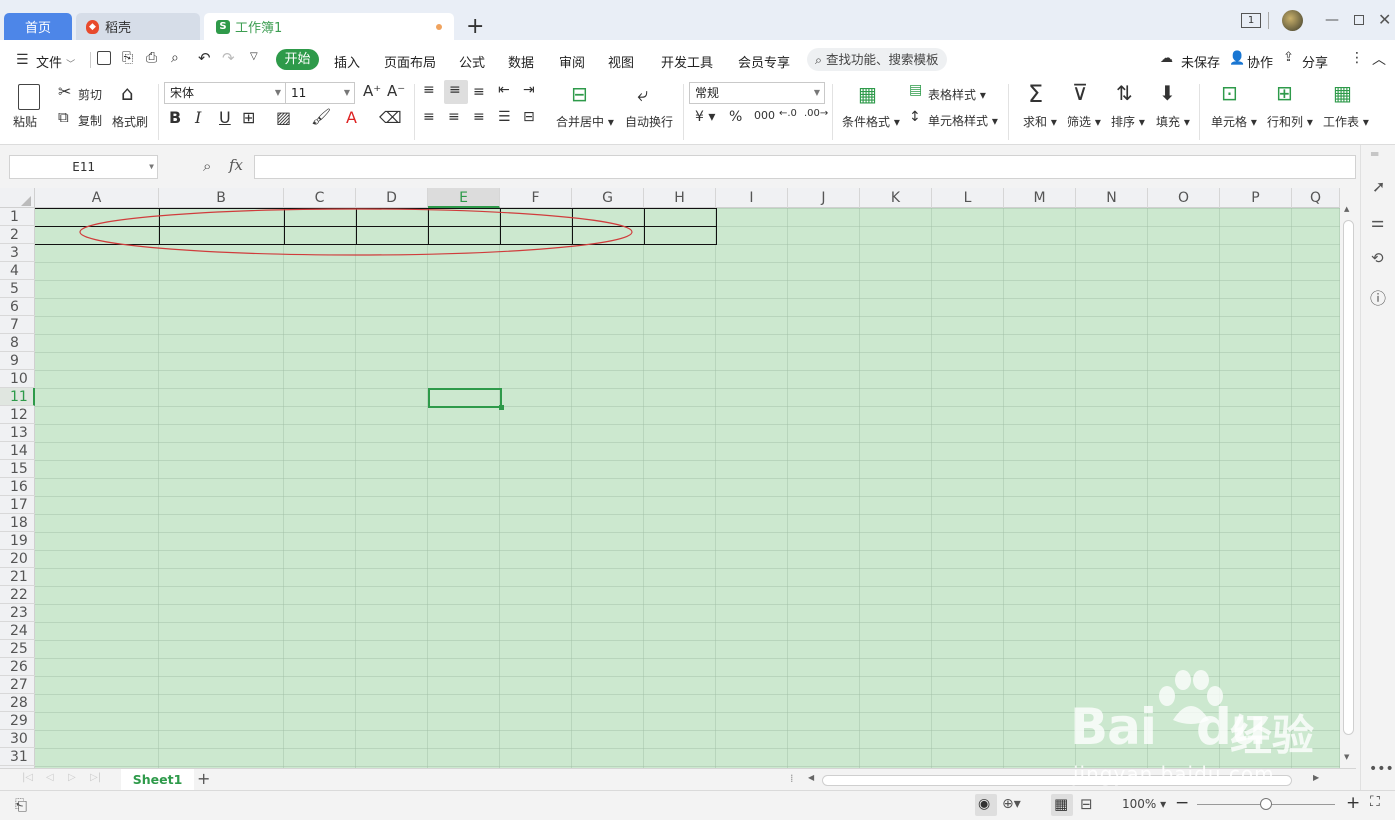  Describe the element at coordinates (475, 26) in the screenshot. I see `new-tab-button: +` at that location.